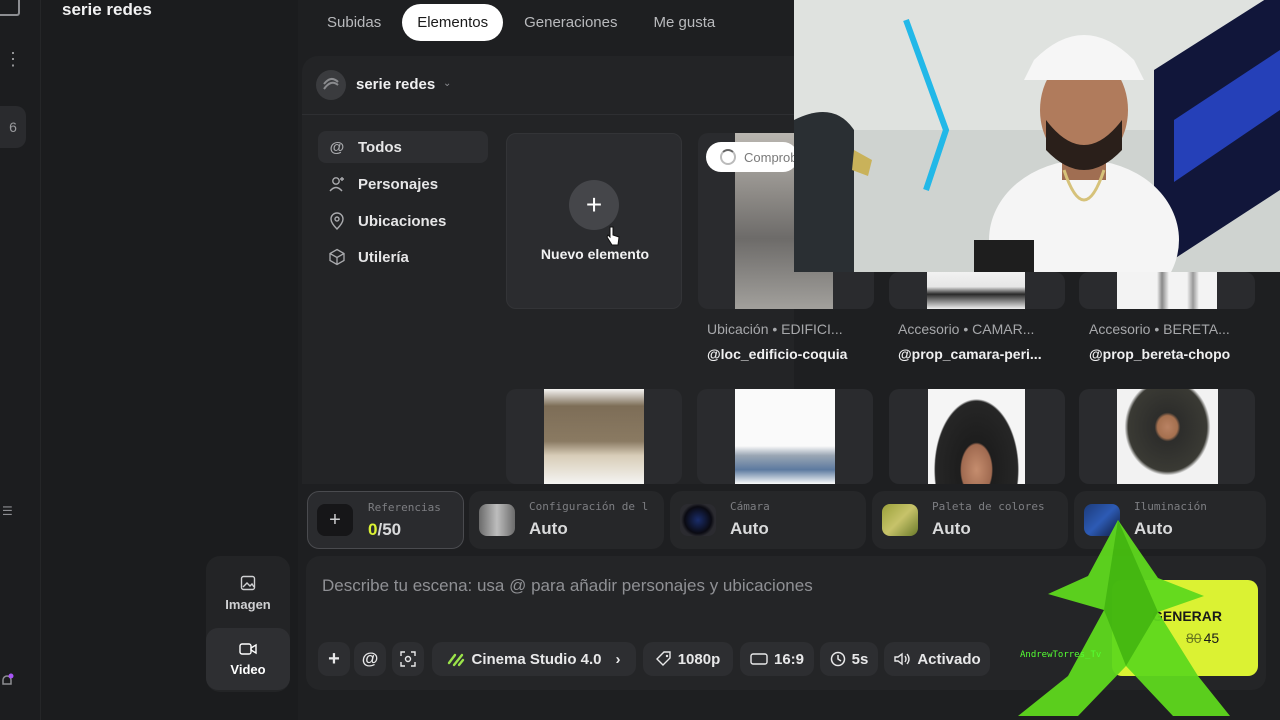  I want to click on chevron-down-icon: ⌄, so click(447, 83).